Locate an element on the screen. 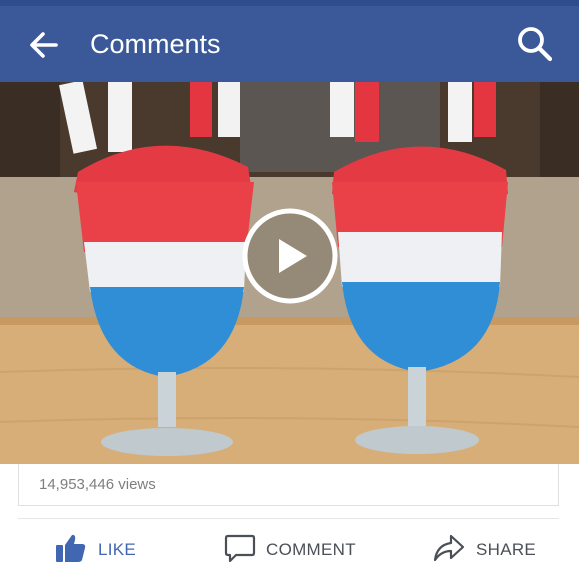 The width and height of the screenshot is (579, 580). search-button is located at coordinates (535, 44).